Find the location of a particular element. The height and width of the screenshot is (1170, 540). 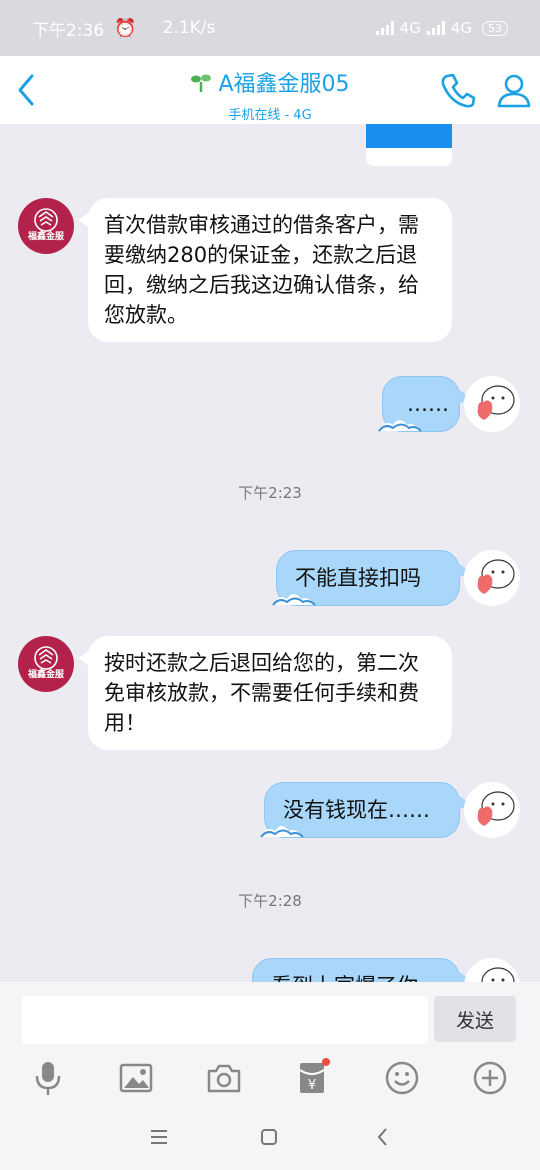

message-input is located at coordinates (225, 1020).